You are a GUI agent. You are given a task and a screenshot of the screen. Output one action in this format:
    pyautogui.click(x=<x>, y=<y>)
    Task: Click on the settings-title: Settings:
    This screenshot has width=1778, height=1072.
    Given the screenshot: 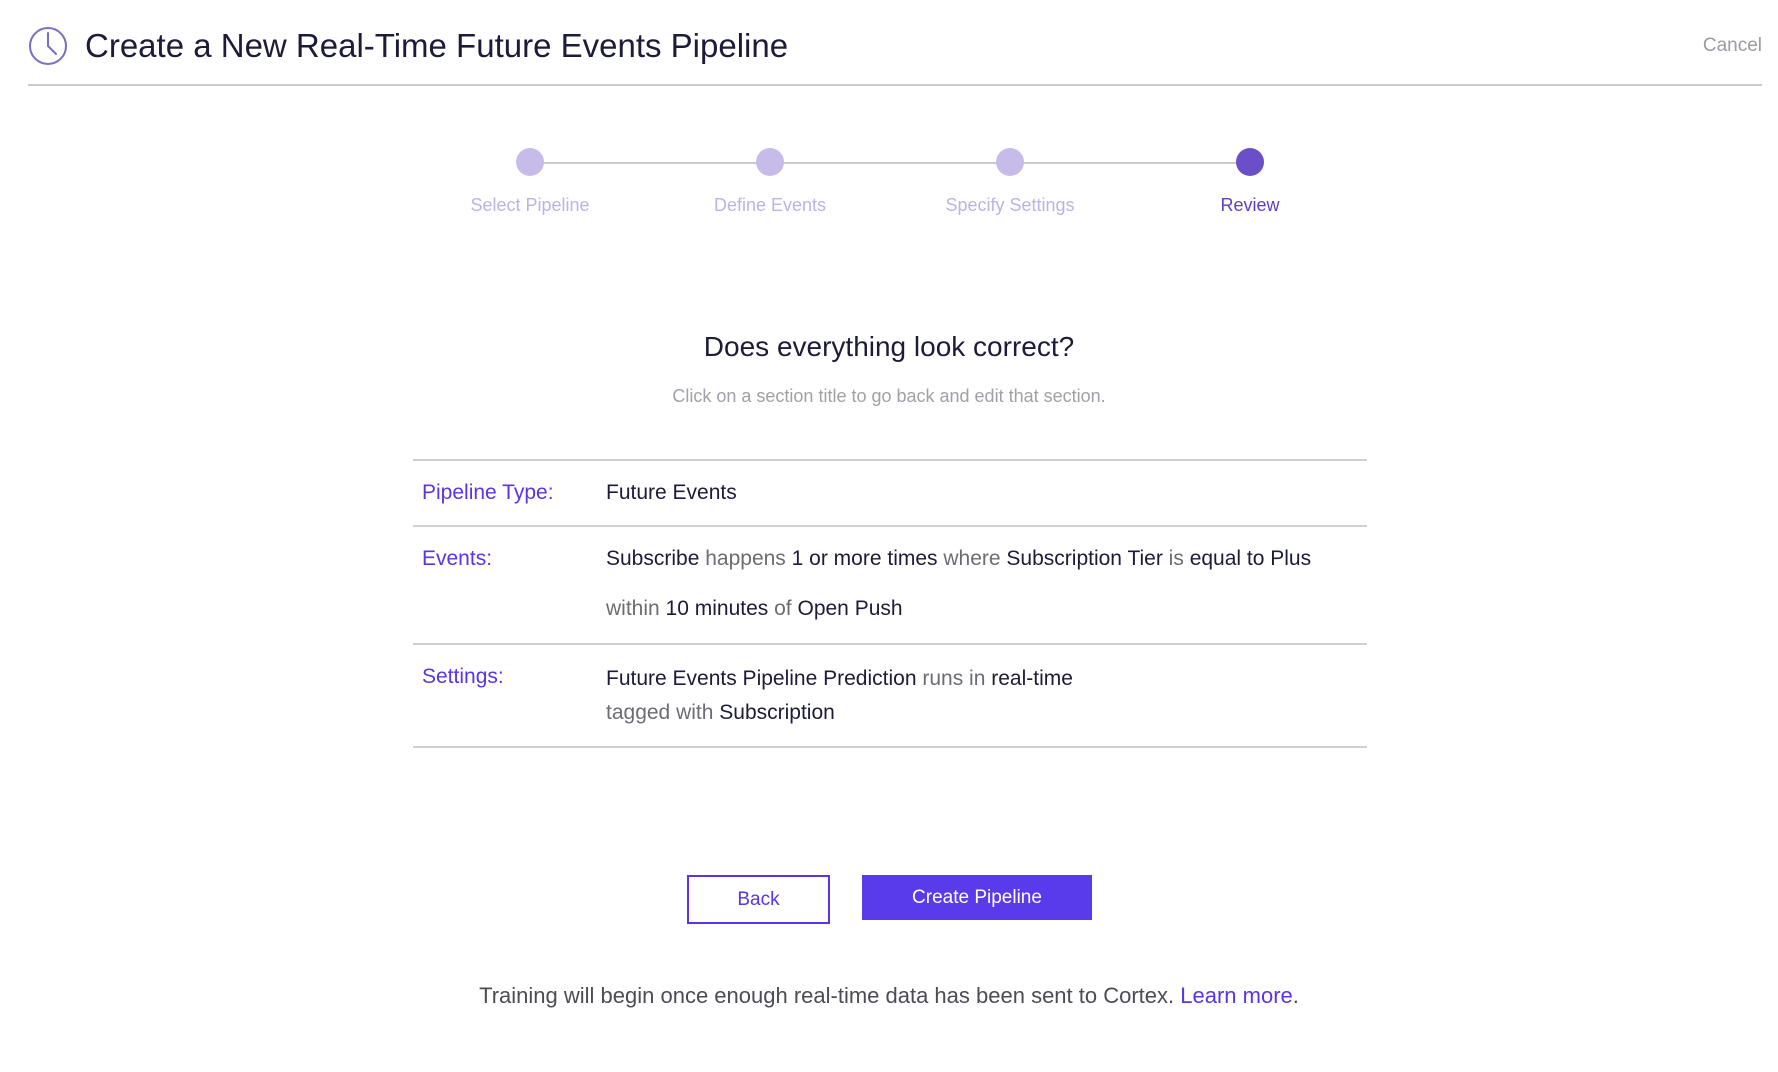 What is the action you would take?
    pyautogui.click(x=463, y=677)
    